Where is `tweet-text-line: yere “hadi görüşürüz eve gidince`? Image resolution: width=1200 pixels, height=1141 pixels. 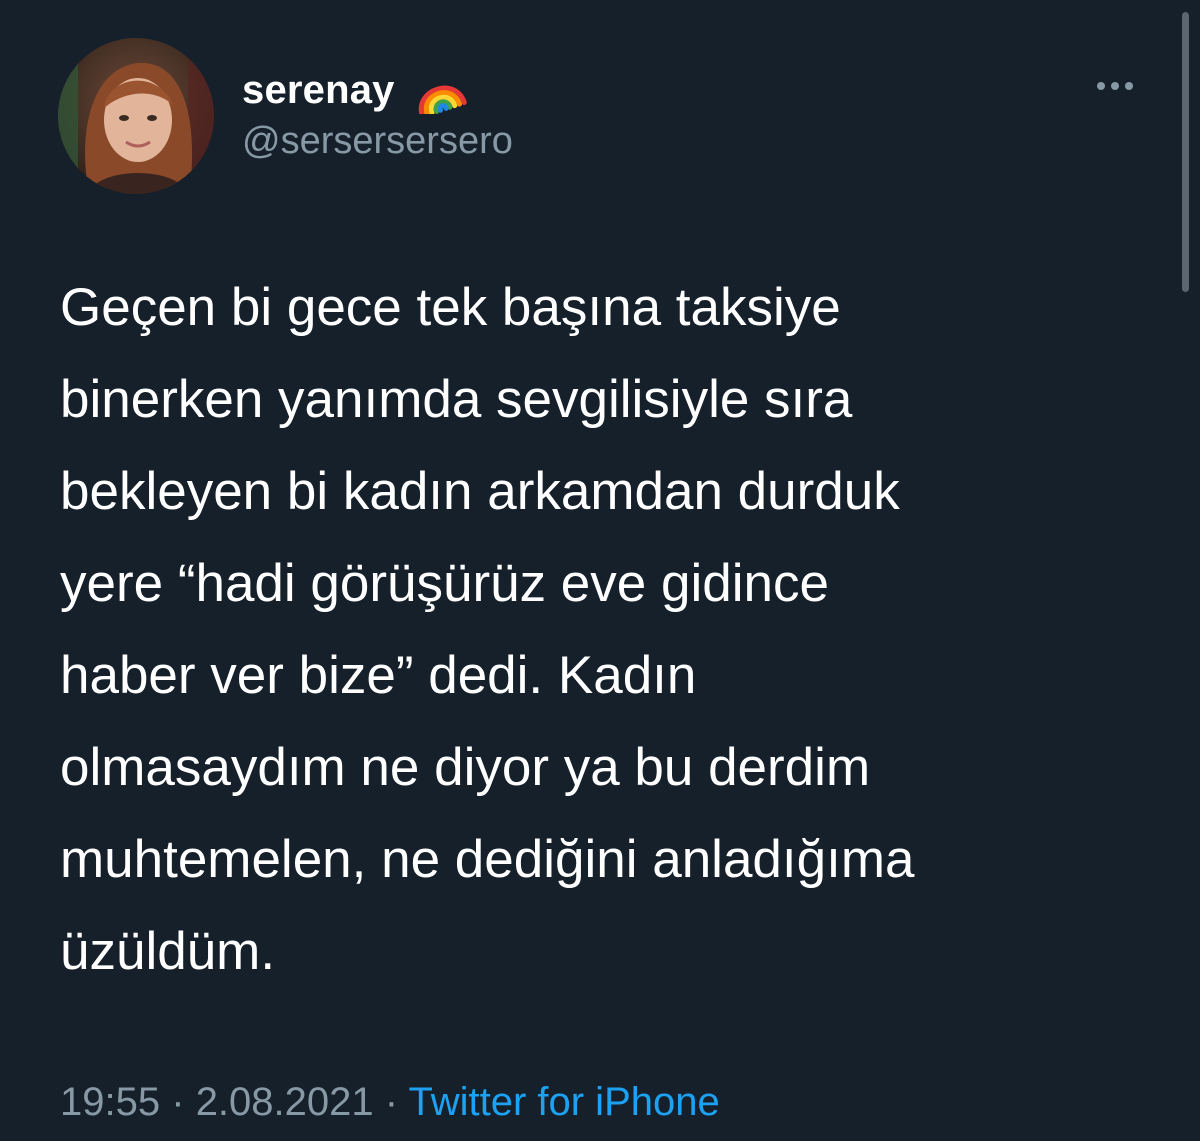 tweet-text-line: yere “hadi görüşürüz eve gidince is located at coordinates (444, 583).